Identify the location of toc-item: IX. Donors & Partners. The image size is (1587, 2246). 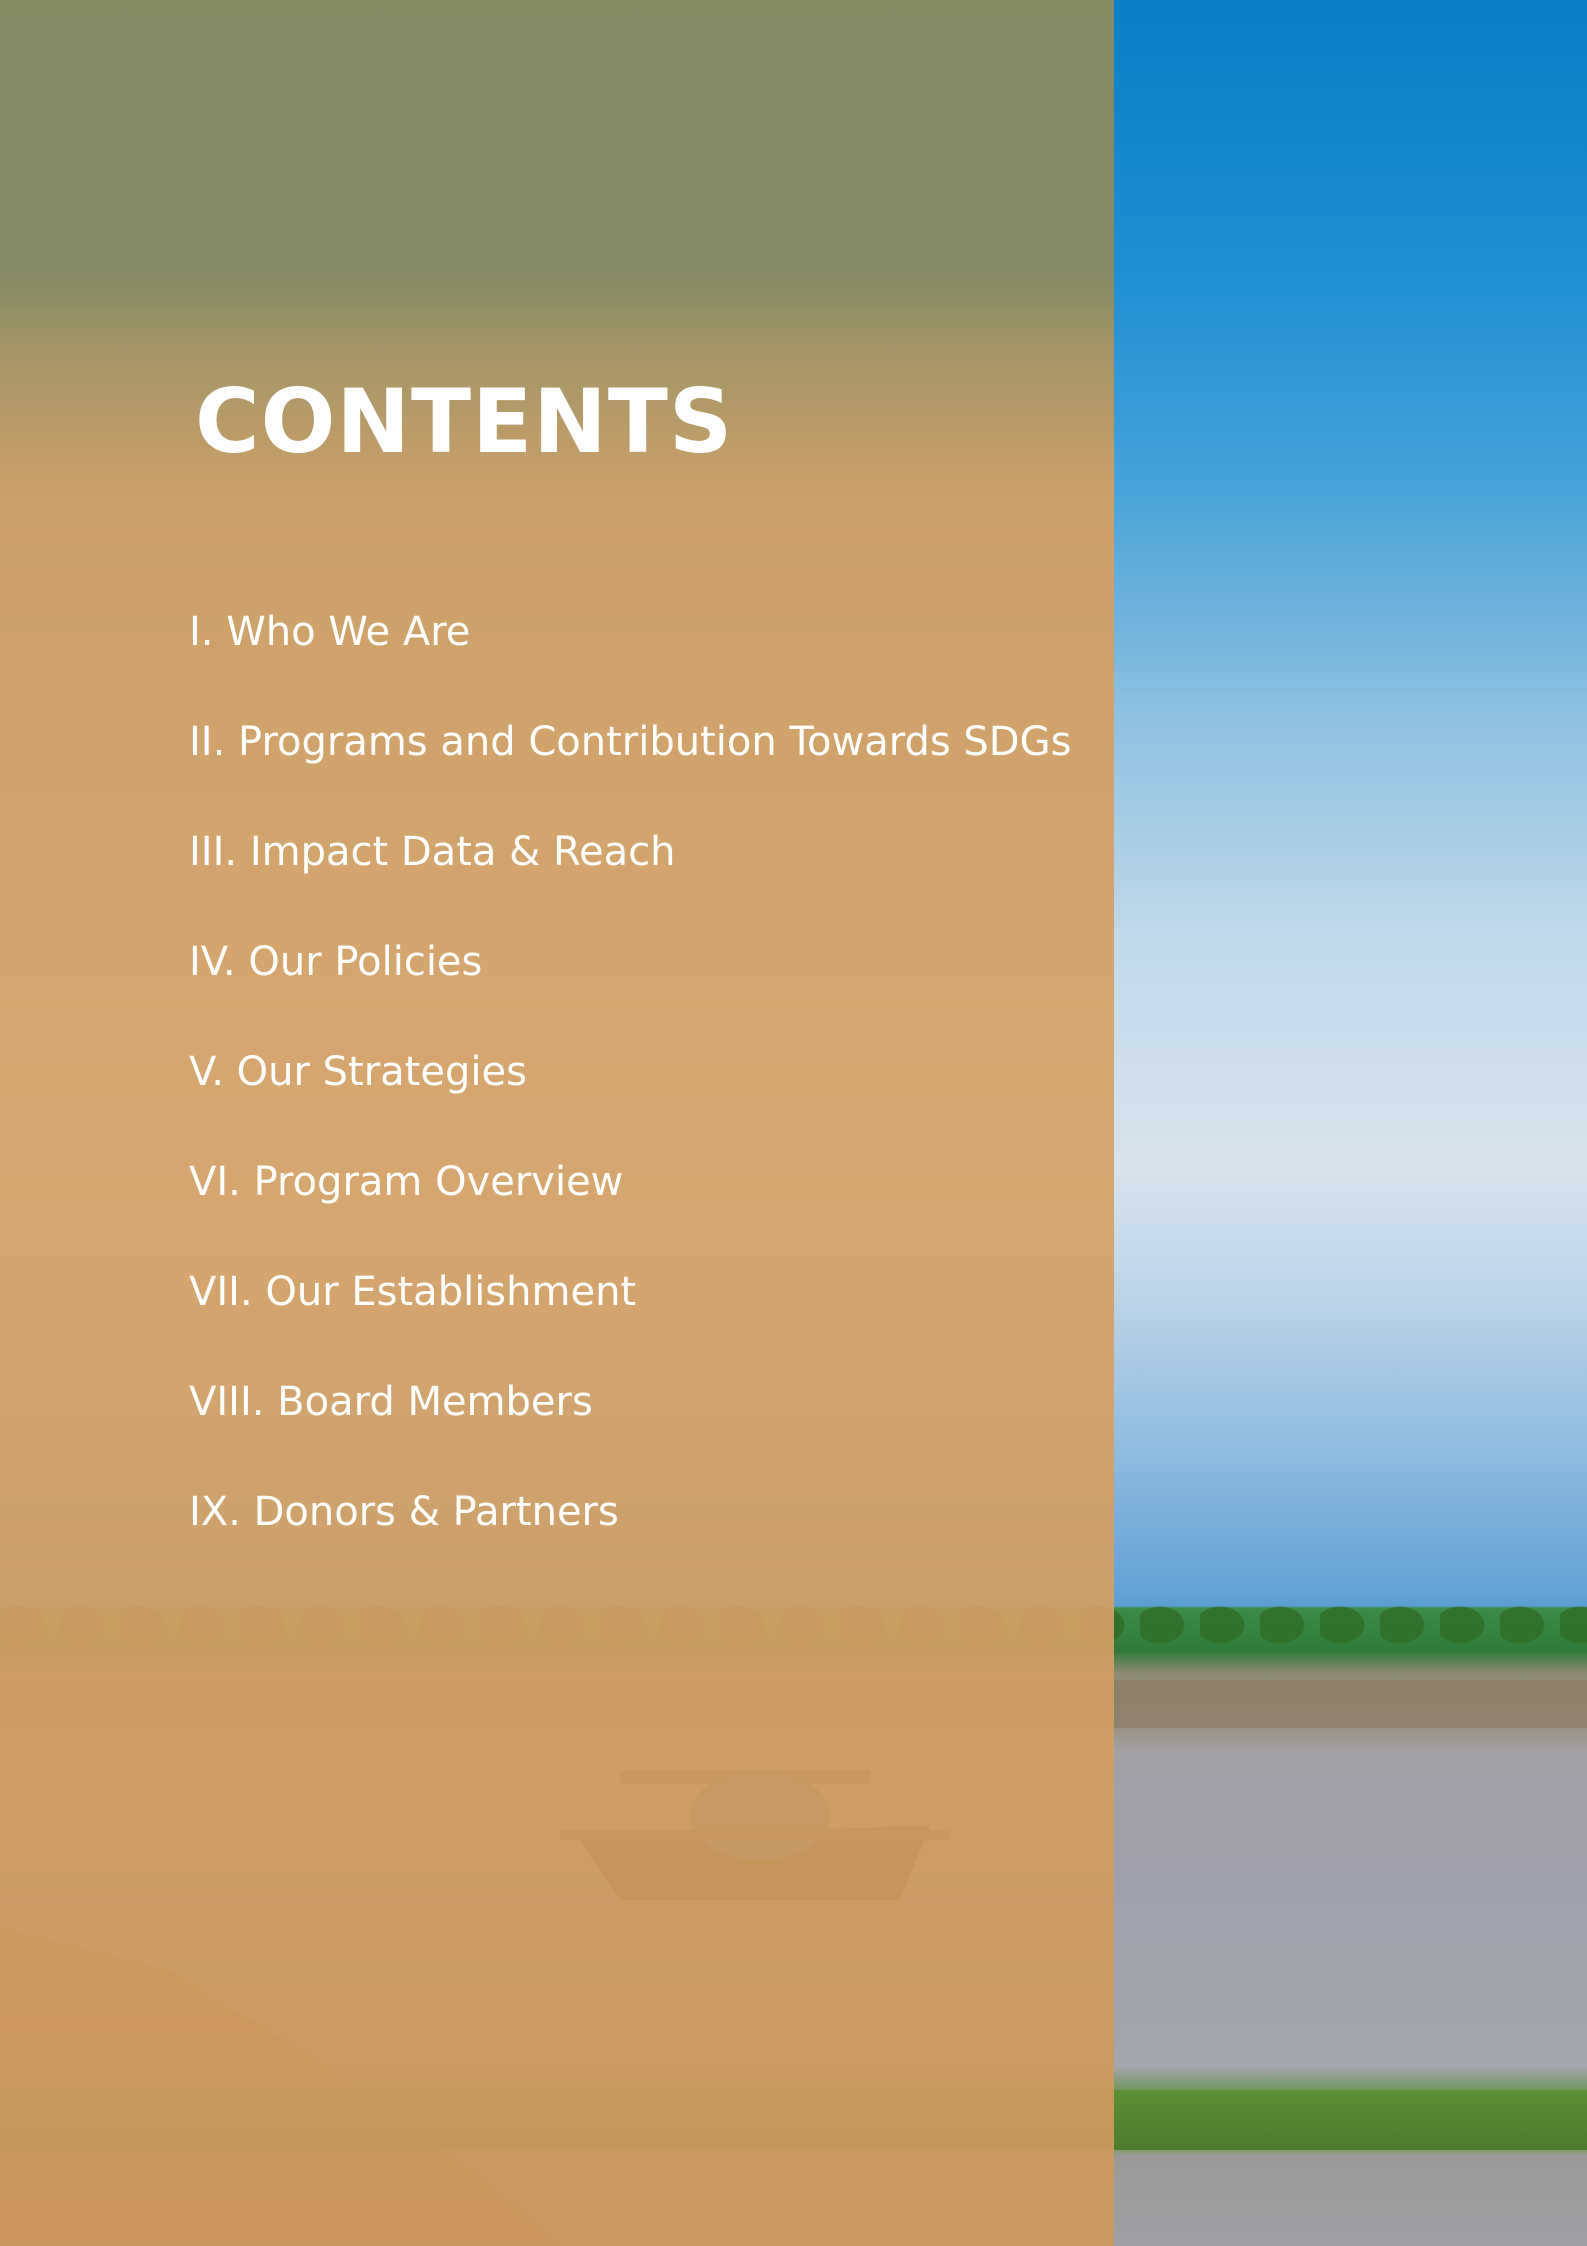
(630, 1547).